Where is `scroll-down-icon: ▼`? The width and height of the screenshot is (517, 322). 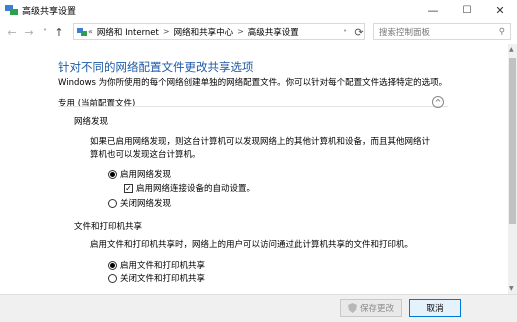
scroll-down-icon: ▼ is located at coordinates (511, 288).